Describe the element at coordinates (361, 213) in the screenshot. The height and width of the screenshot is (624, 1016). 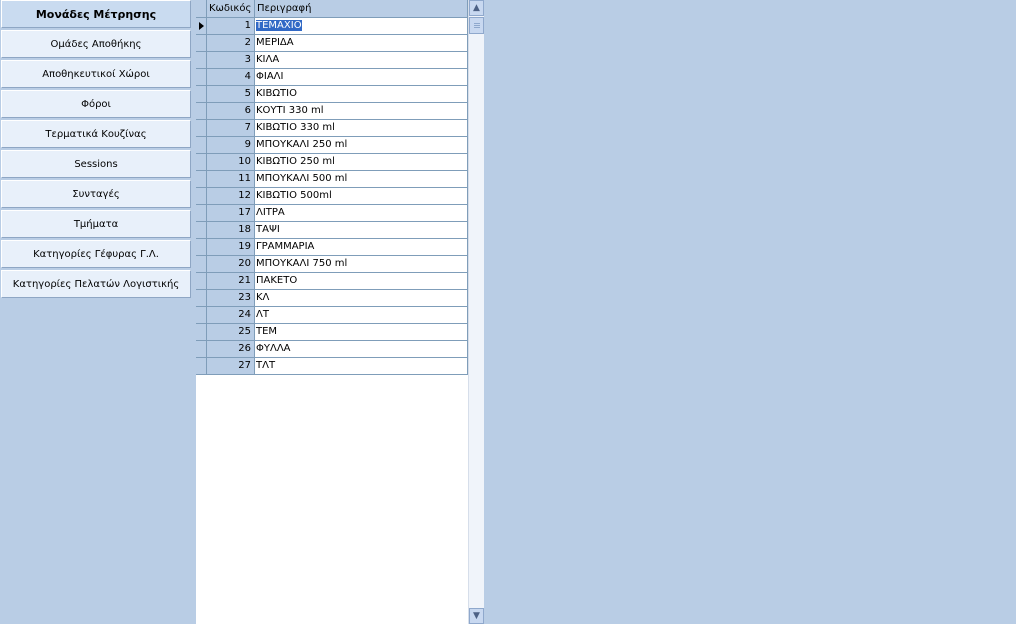
I see `cell-description: ΛΙΤΡΑ` at that location.